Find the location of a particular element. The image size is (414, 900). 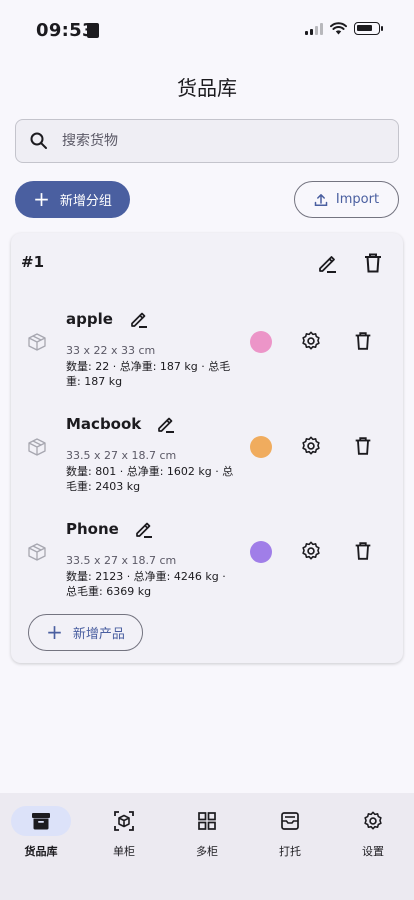

add-product-label: 新增产品 is located at coordinates (98, 634).